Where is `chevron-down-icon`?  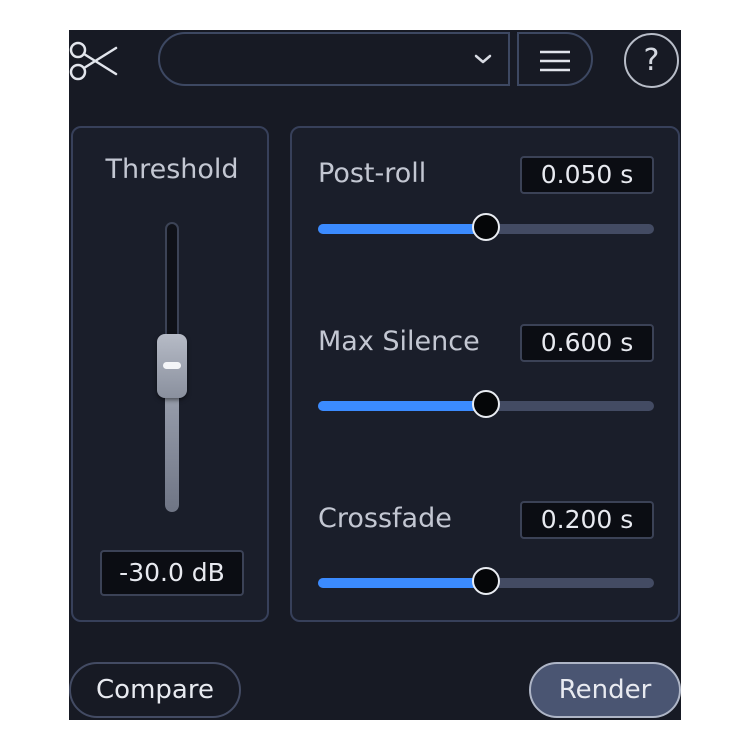 chevron-down-icon is located at coordinates (483, 59).